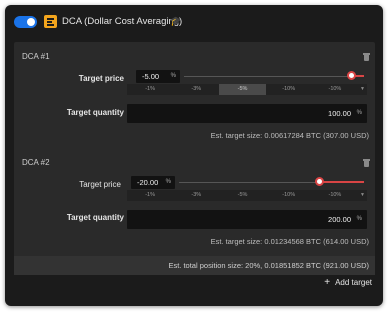 Image resolution: width=389 pixels, height=316 pixels. I want to click on dca-1-target-quantity-label: Target quantity, so click(95, 112).